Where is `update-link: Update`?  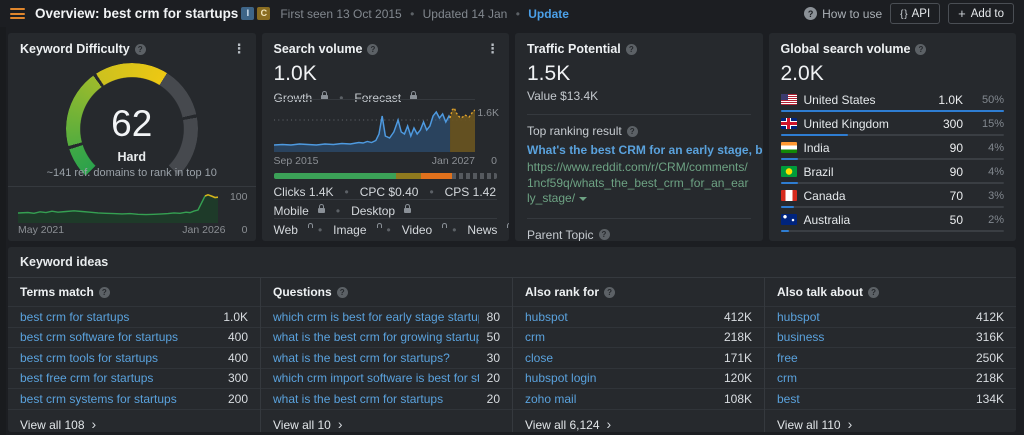
update-link: Update is located at coordinates (548, 14).